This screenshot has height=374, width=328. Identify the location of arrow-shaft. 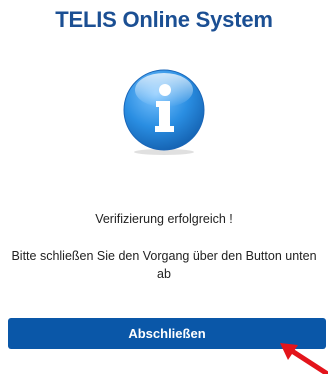
(308, 361).